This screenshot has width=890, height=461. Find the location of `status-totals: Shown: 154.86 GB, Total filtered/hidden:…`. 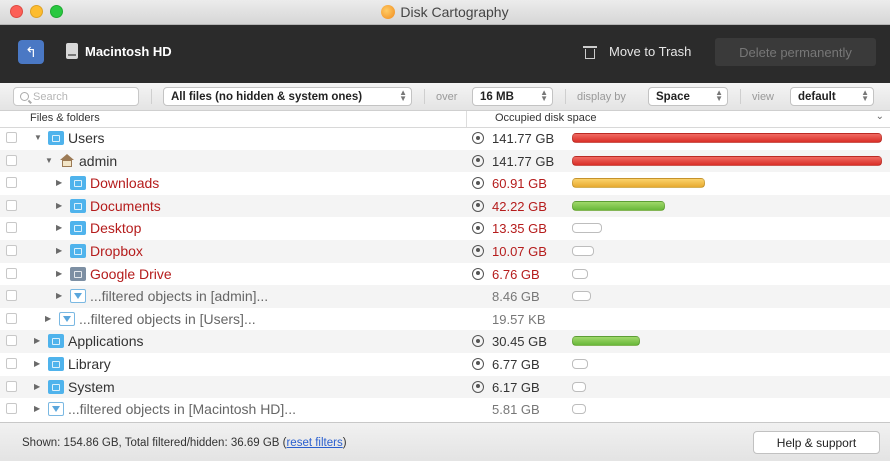

status-totals: Shown: 154.86 GB, Total filtered/hidden:… is located at coordinates (154, 443).